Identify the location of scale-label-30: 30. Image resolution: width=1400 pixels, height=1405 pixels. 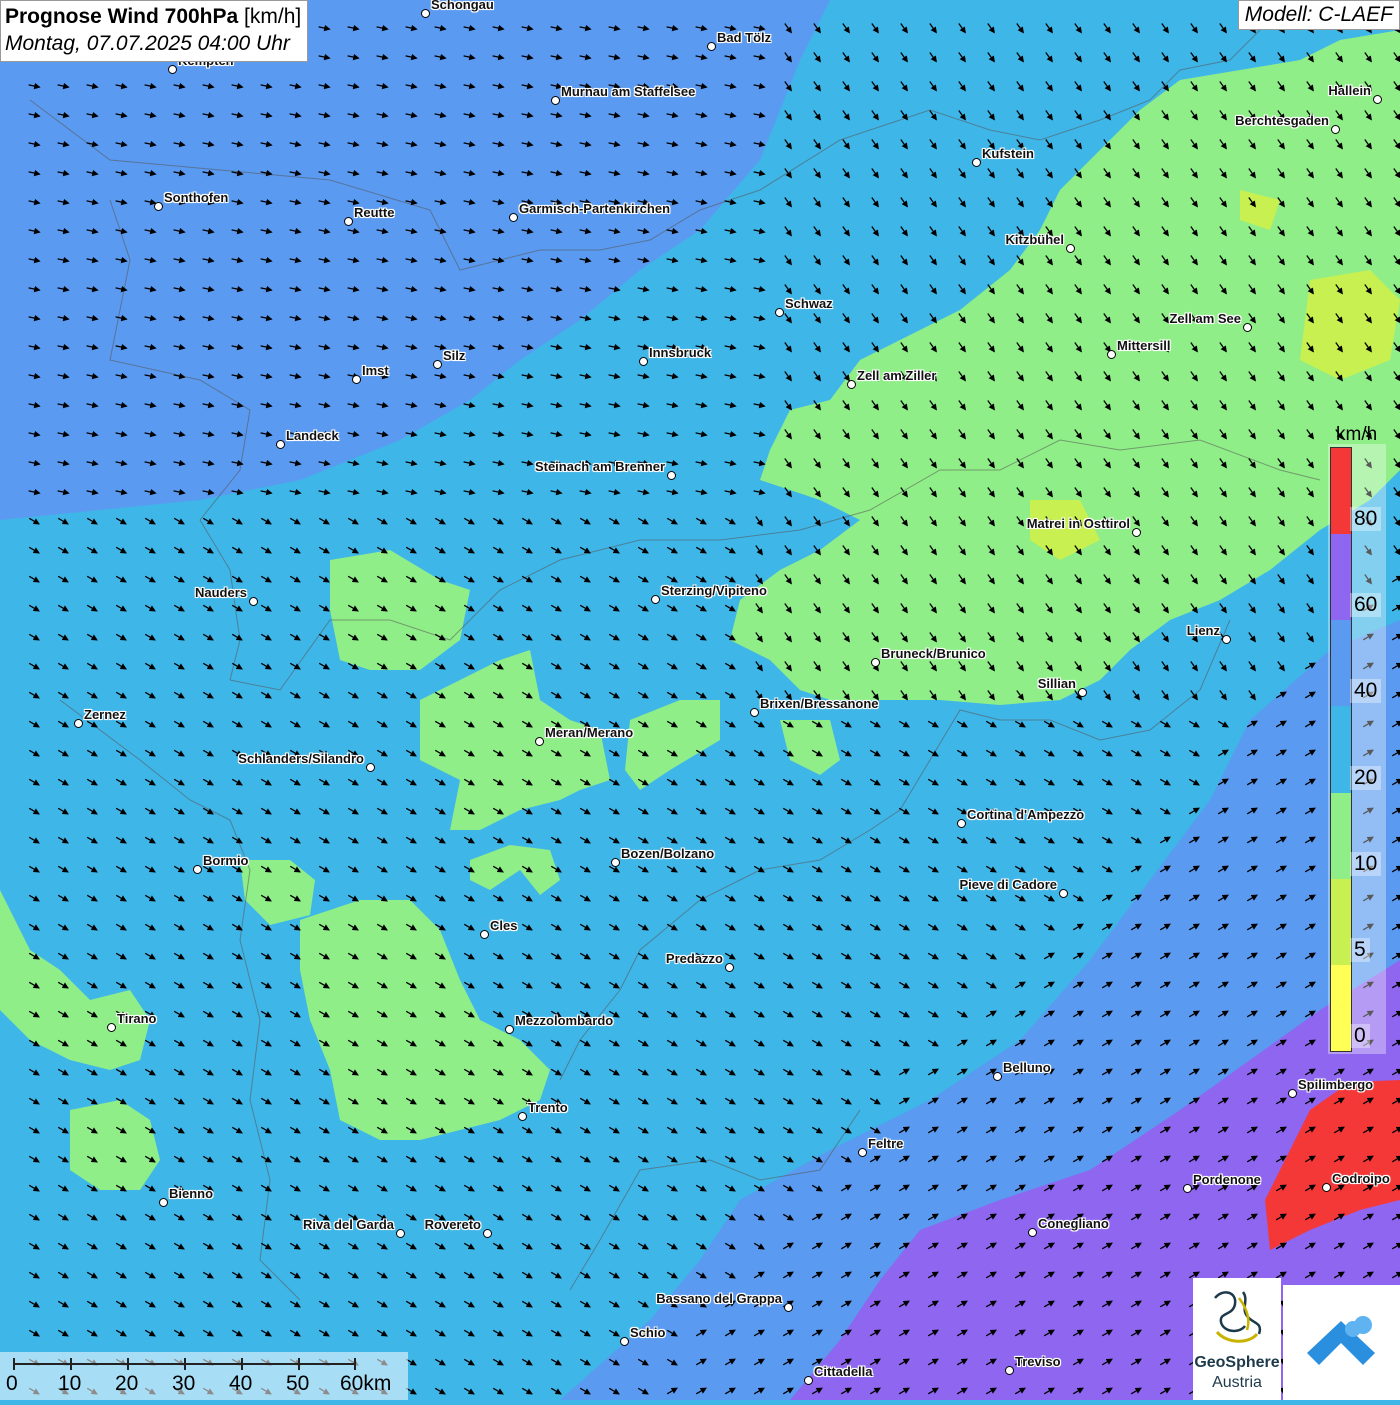
(184, 1383).